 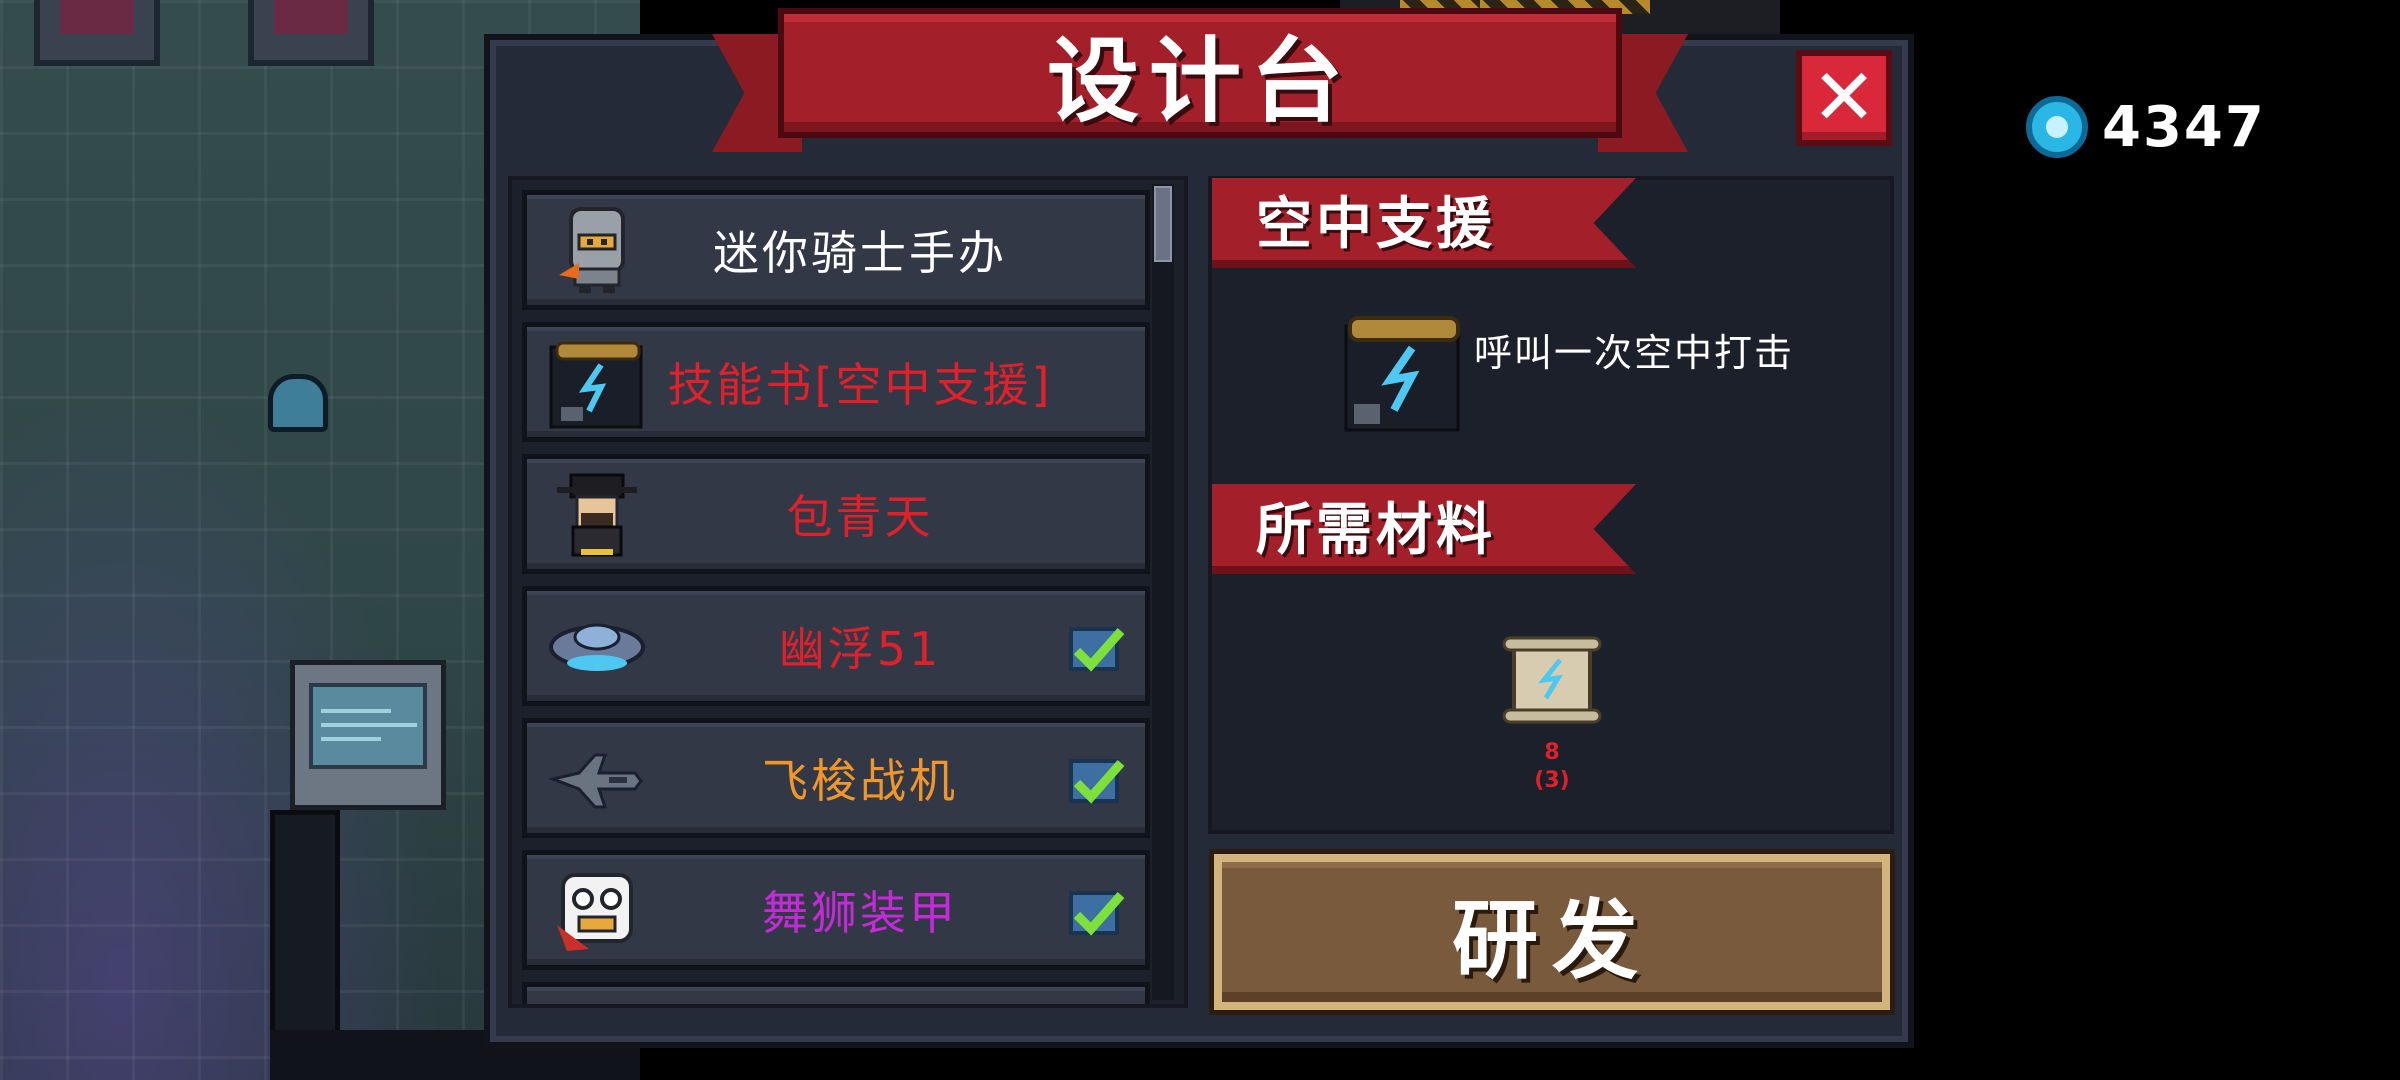 I want to click on fighter-jet-icon, so click(x=596, y=781).